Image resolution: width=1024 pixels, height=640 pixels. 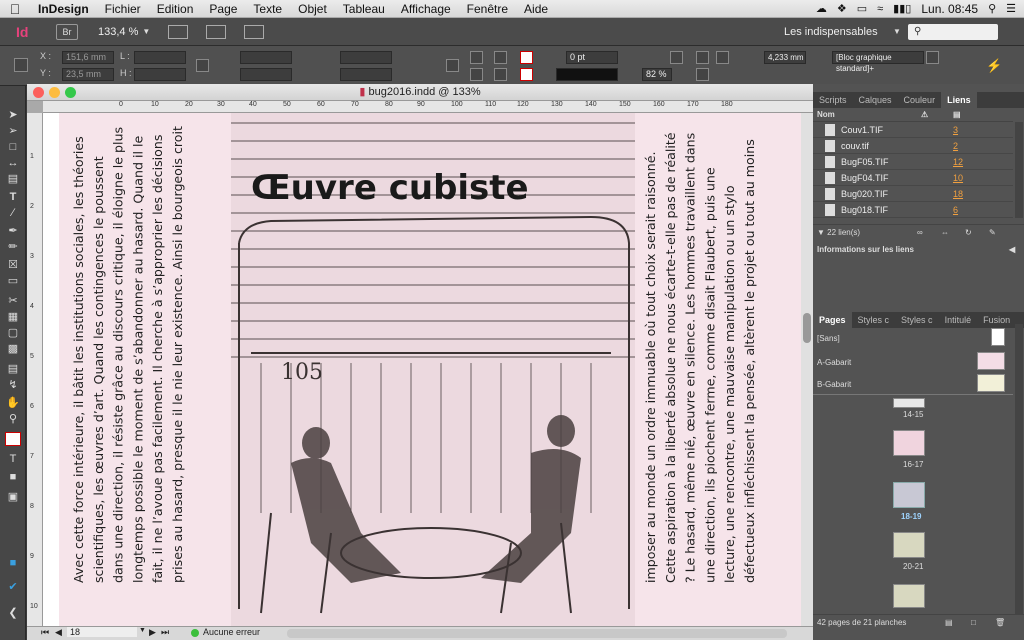 What do you see at coordinates (146, 31) in the screenshot?
I see `zoom-dropdown-icon: ▼` at bounding box center [146, 31].